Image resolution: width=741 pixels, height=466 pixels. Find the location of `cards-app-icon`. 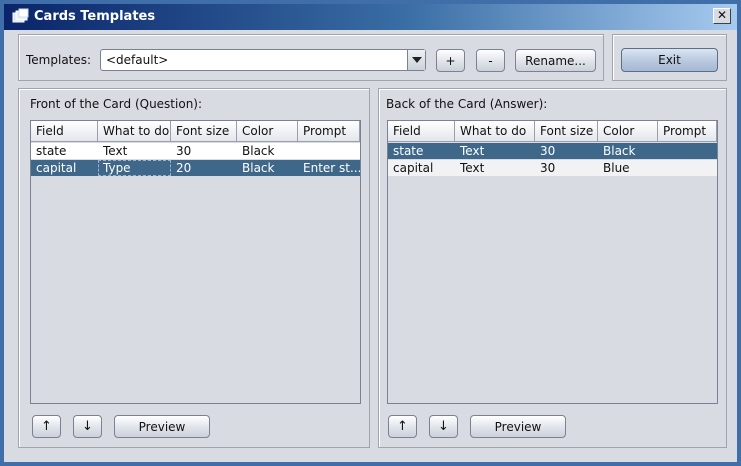

cards-app-icon is located at coordinates (20, 15).